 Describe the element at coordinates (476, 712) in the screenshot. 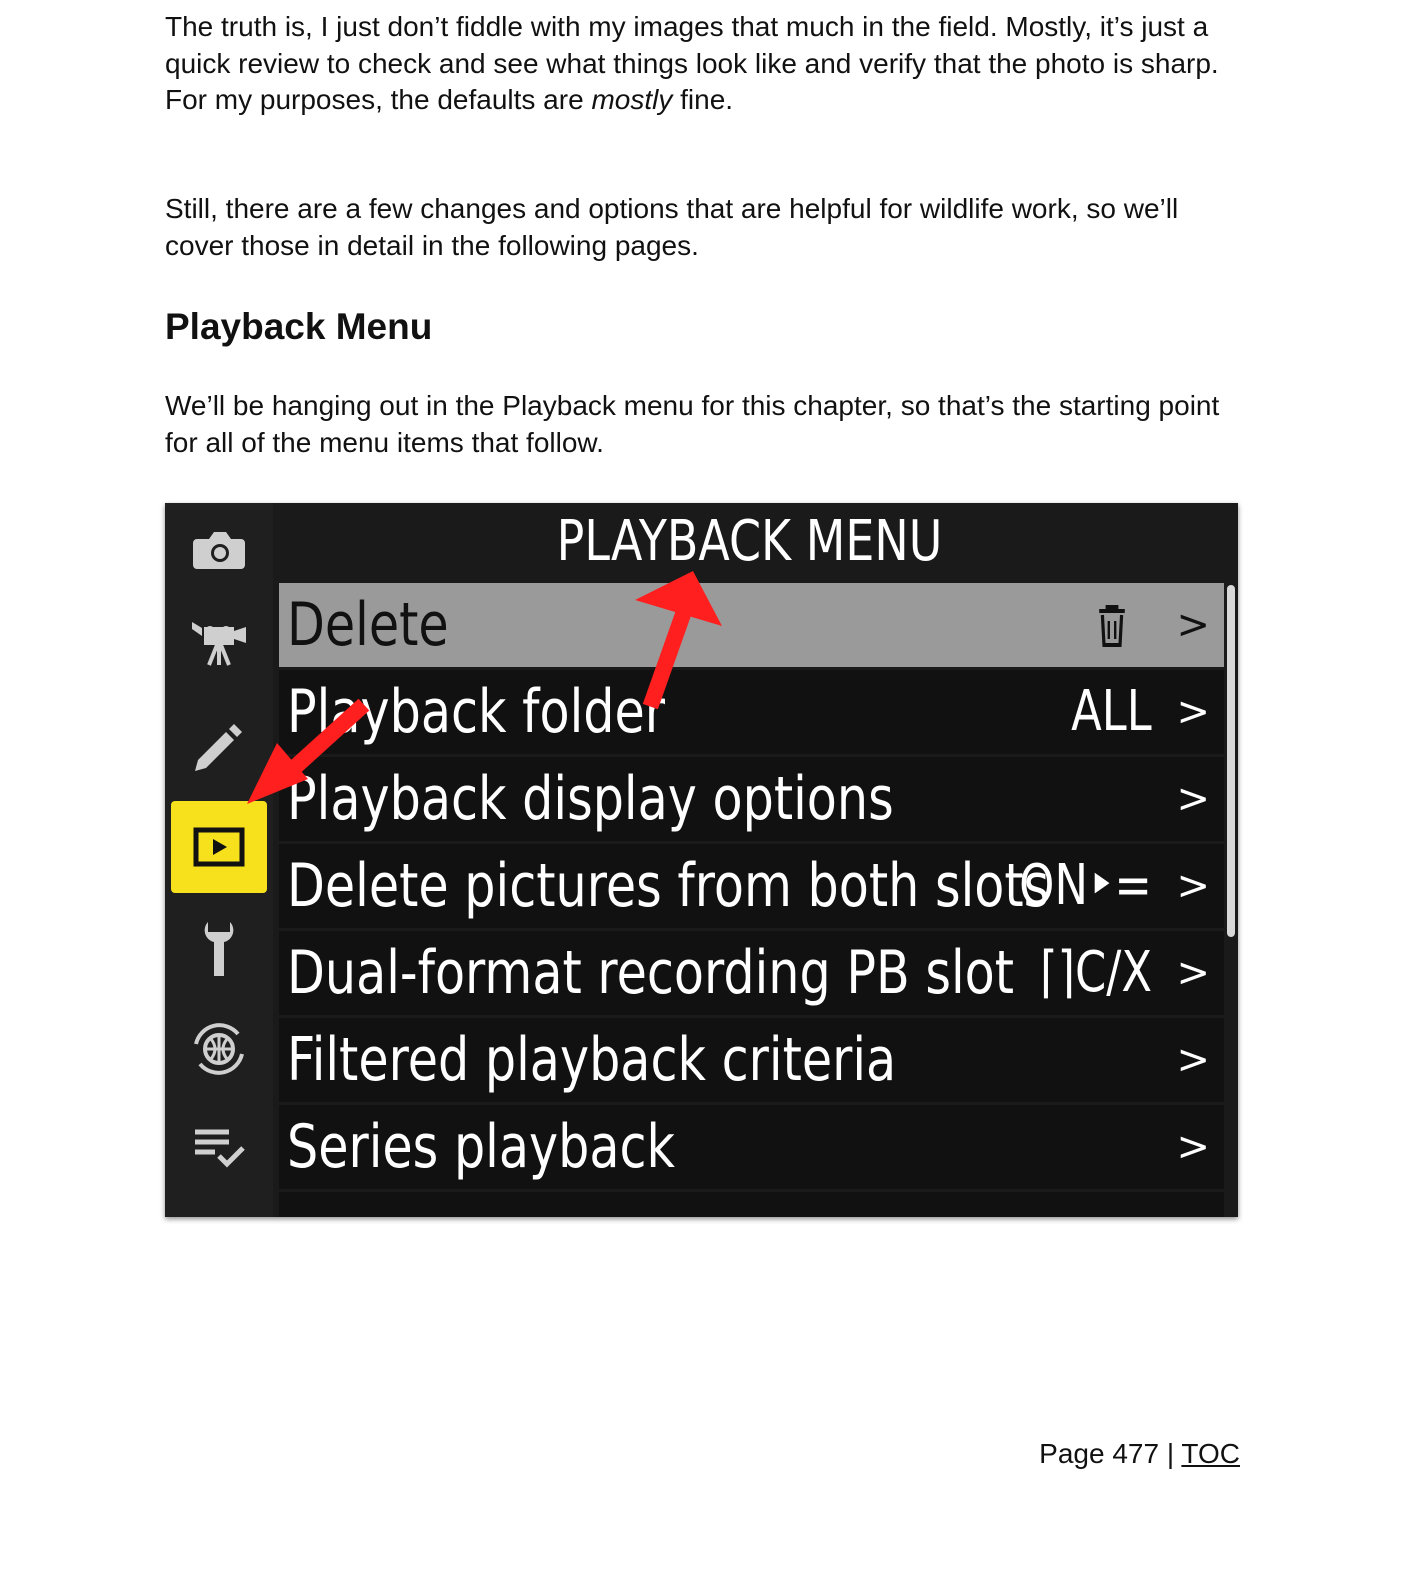

I see `menu-row-label: Playback folder` at that location.